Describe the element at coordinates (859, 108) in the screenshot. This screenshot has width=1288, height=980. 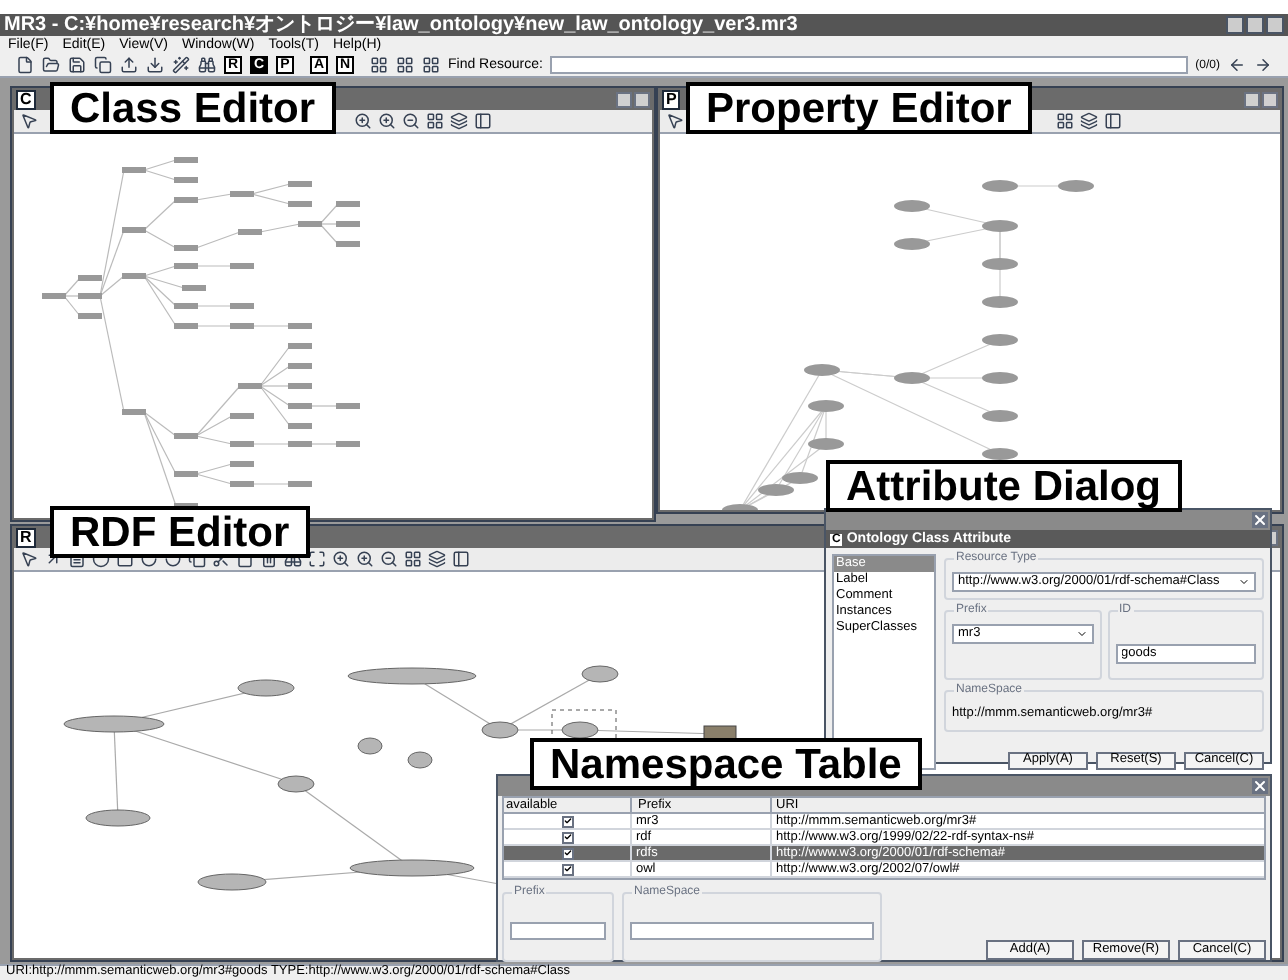
I see `callout-label: Property Editor` at that location.